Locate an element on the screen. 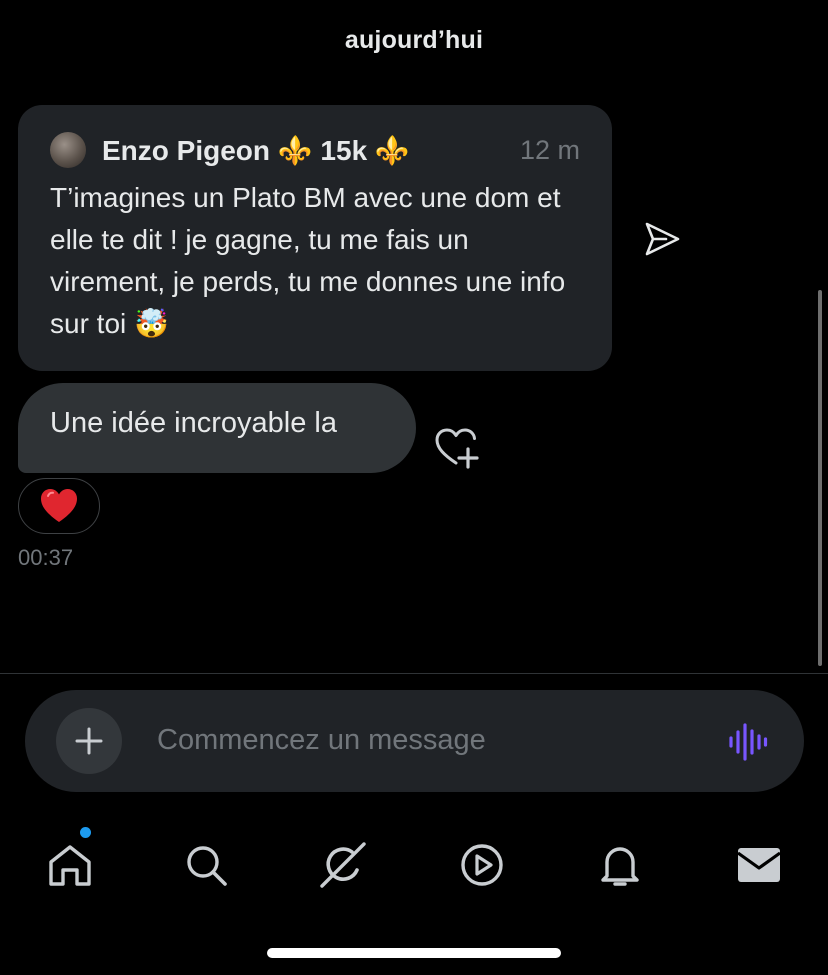  message-timestamp: 00:37 is located at coordinates (46, 557).